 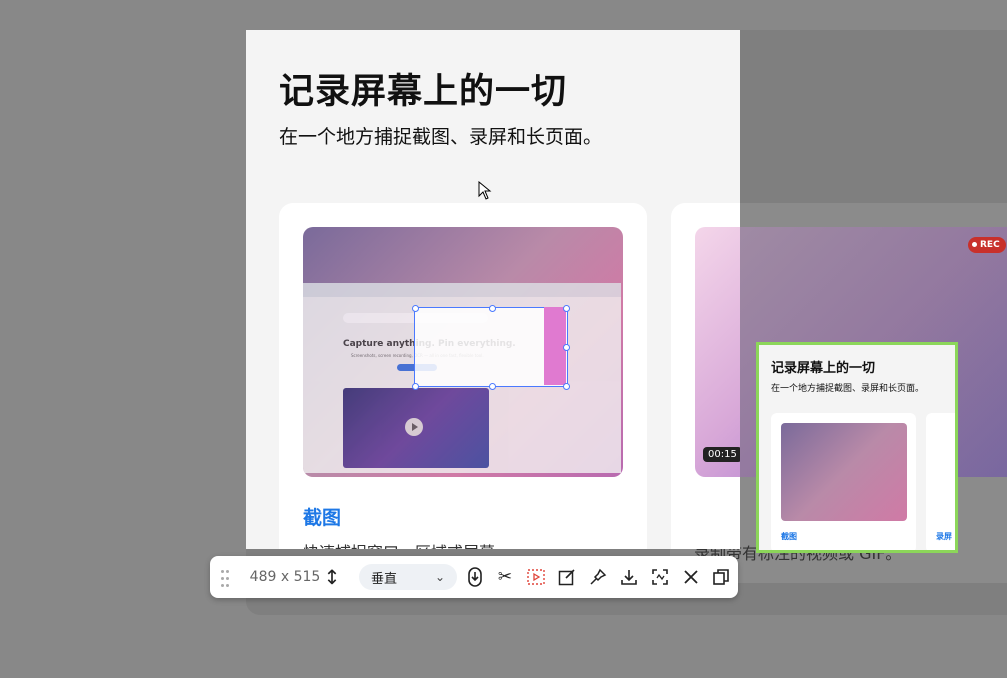 What do you see at coordinates (944, 536) in the screenshot?
I see `preview-card2-label: 录屏` at bounding box center [944, 536].